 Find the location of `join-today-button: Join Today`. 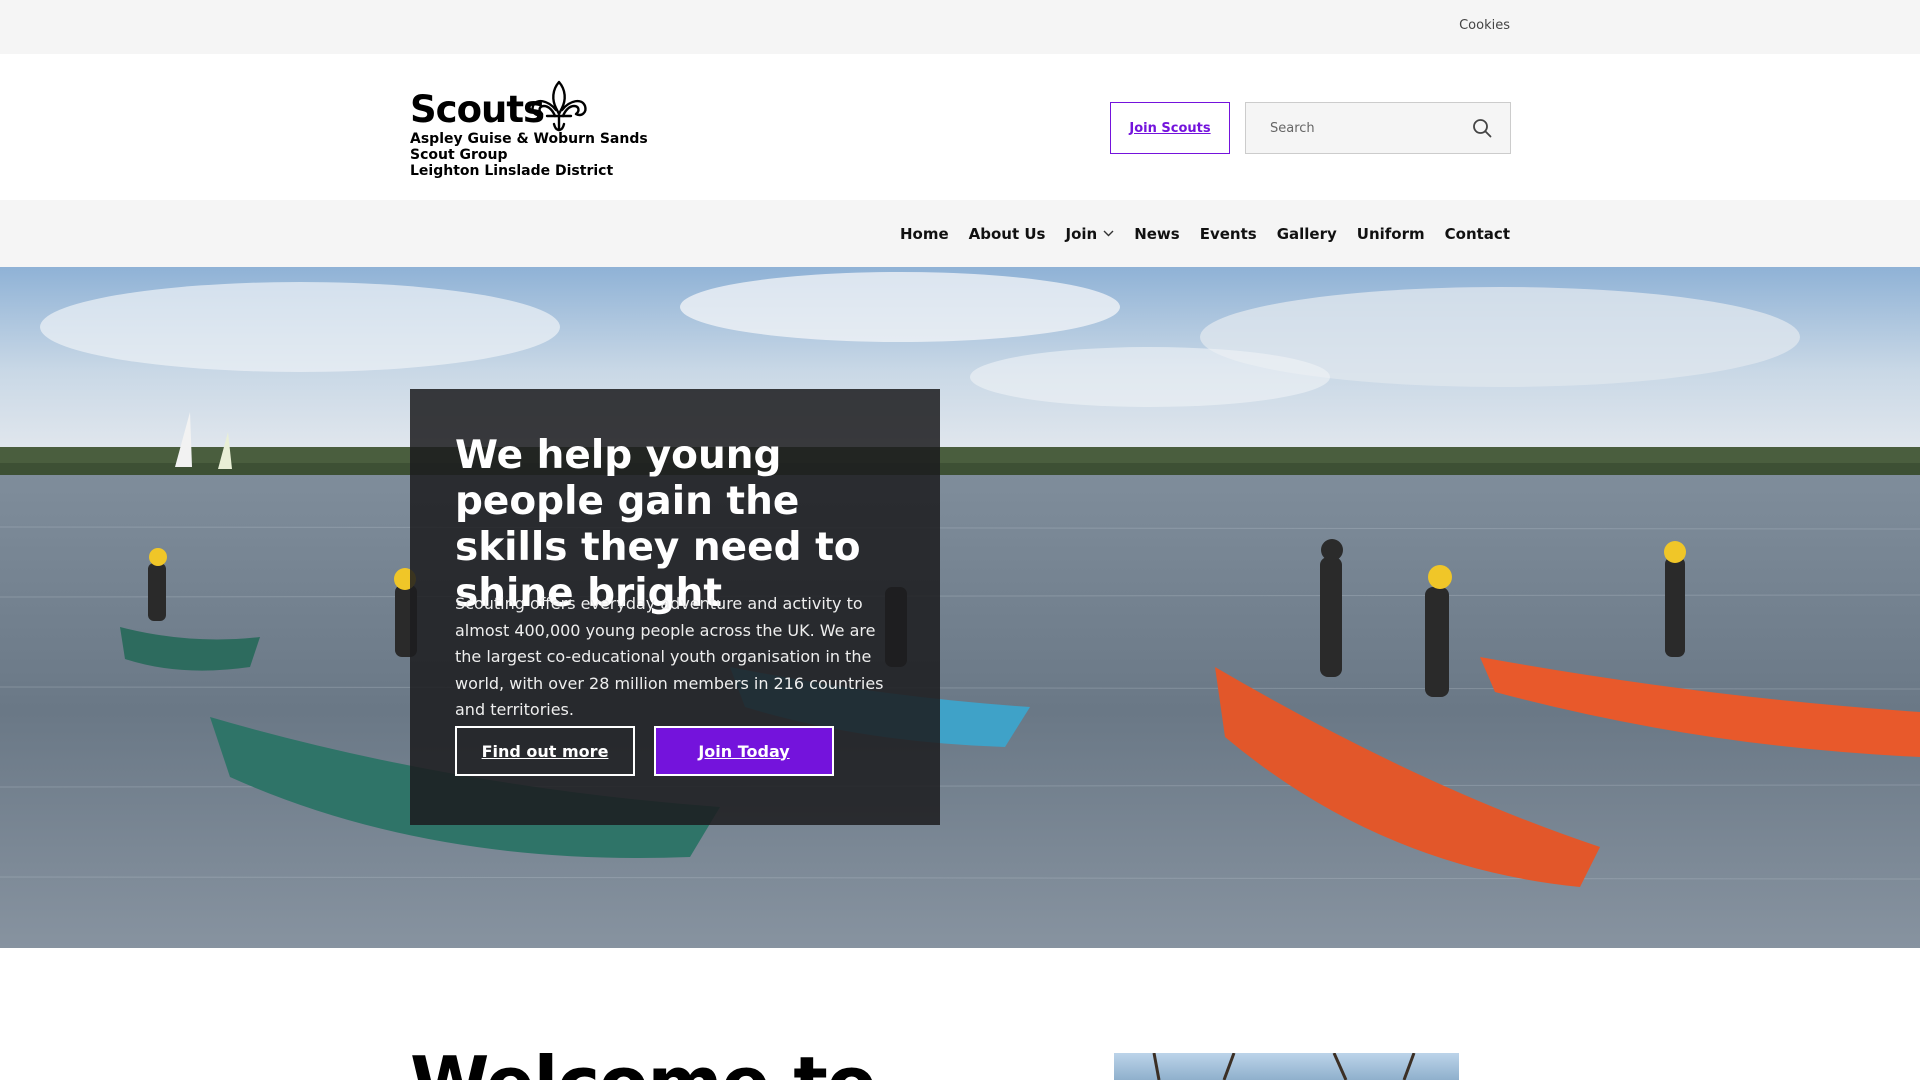

join-today-button: Join Today is located at coordinates (744, 751).